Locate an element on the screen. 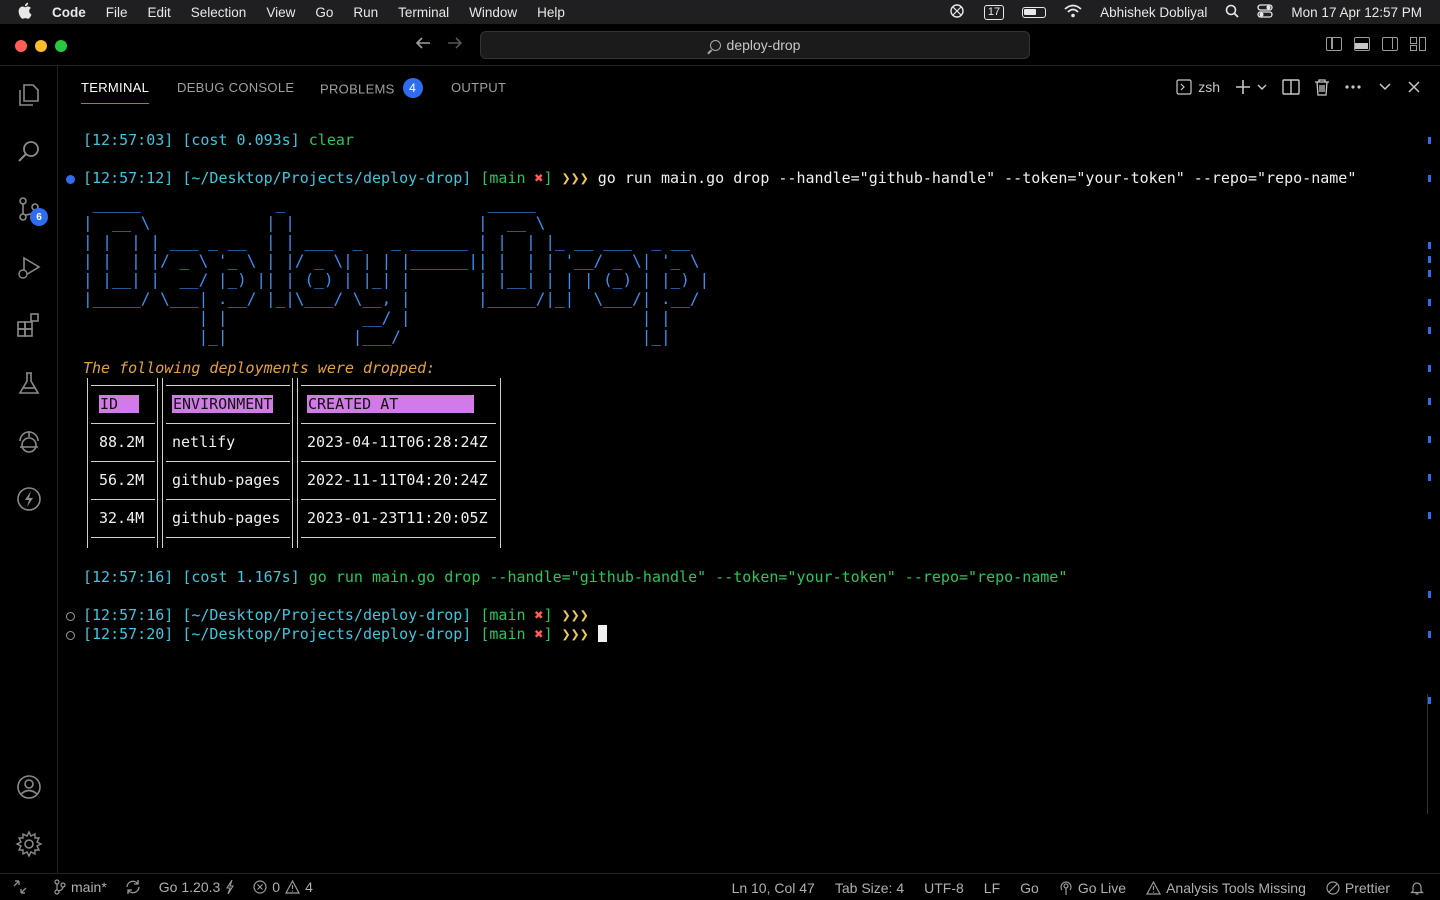 The image size is (1440, 900). toggle-primary-sidebar-icon is located at coordinates (1334, 44).